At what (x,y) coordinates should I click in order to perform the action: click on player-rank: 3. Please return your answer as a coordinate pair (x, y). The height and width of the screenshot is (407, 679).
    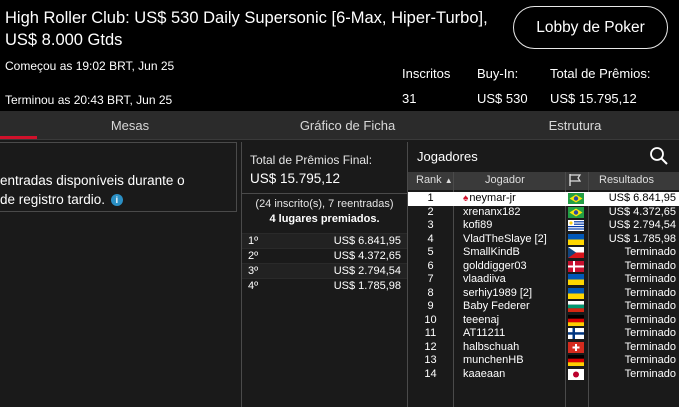
    Looking at the image, I should click on (430, 225).